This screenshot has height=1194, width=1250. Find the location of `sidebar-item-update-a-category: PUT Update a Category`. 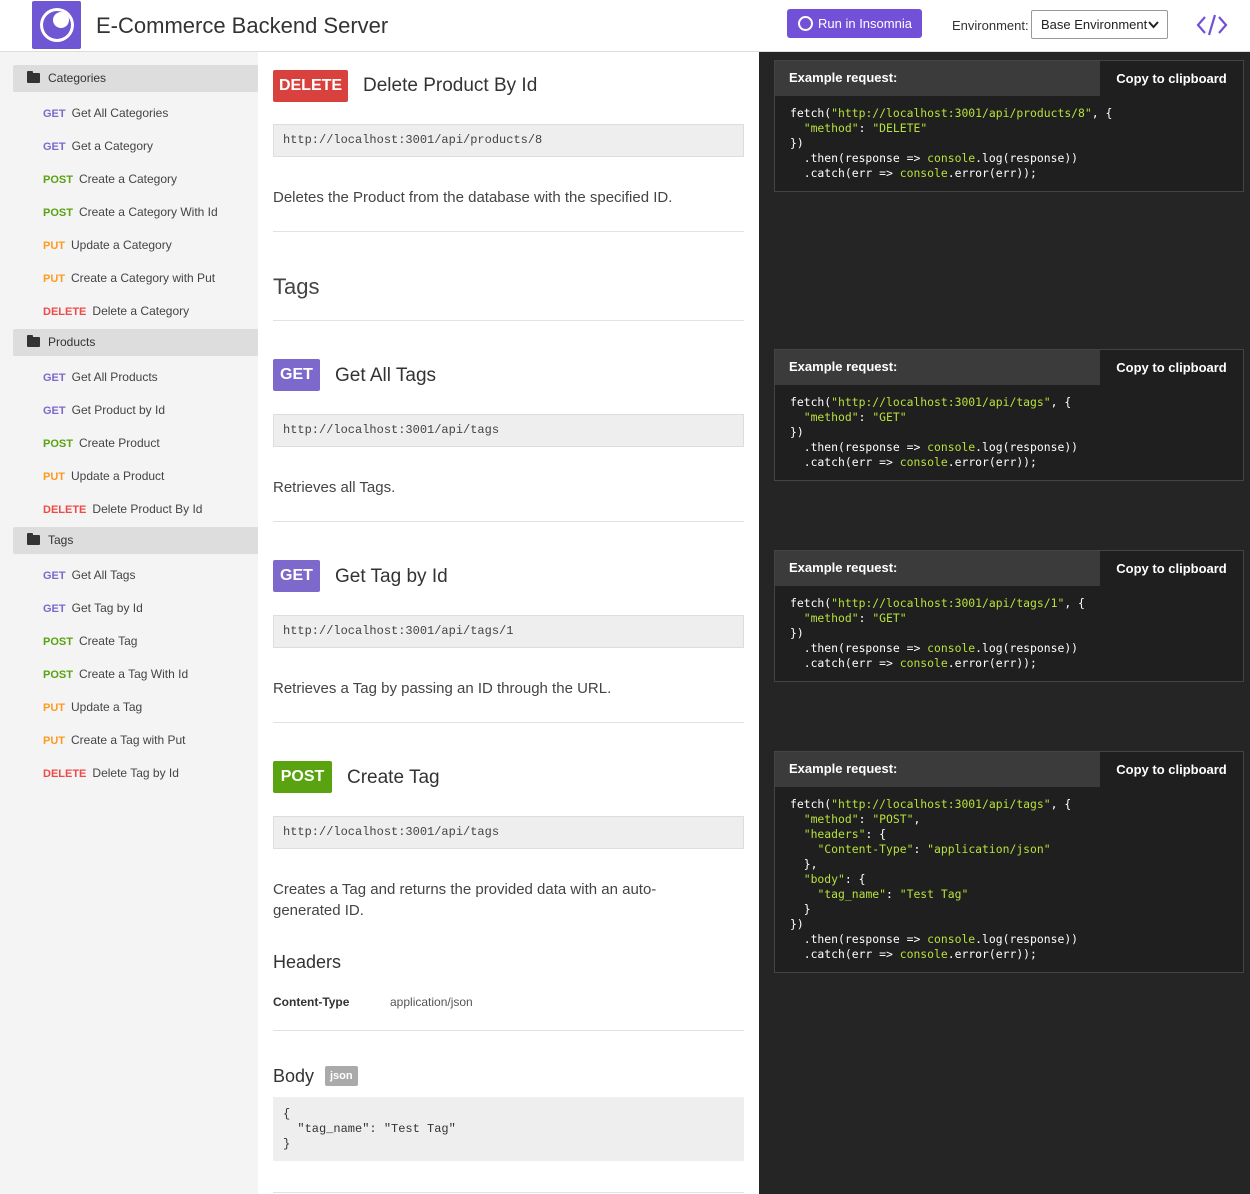

sidebar-item-update-a-category: PUT Update a Category is located at coordinates (107, 245).